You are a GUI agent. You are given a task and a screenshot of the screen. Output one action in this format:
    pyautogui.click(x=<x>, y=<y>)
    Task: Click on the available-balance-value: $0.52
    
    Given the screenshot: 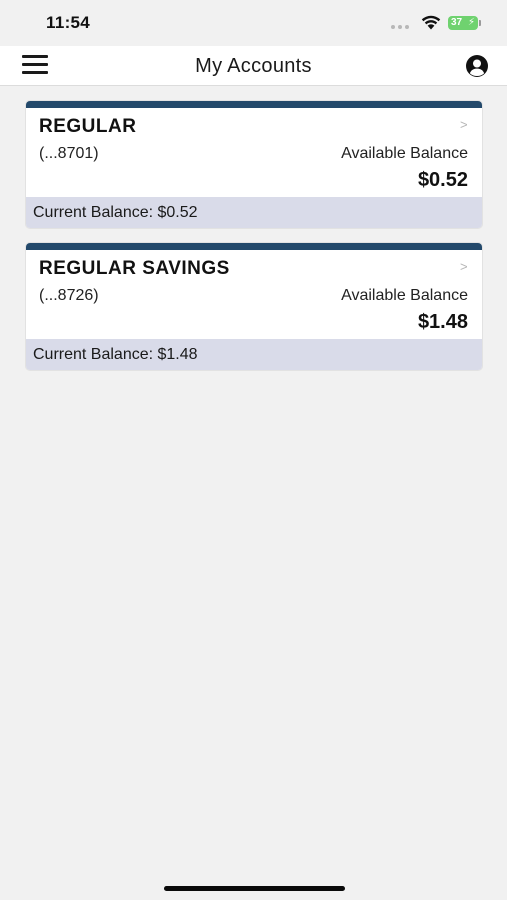 What is the action you would take?
    pyautogui.click(x=442, y=180)
    